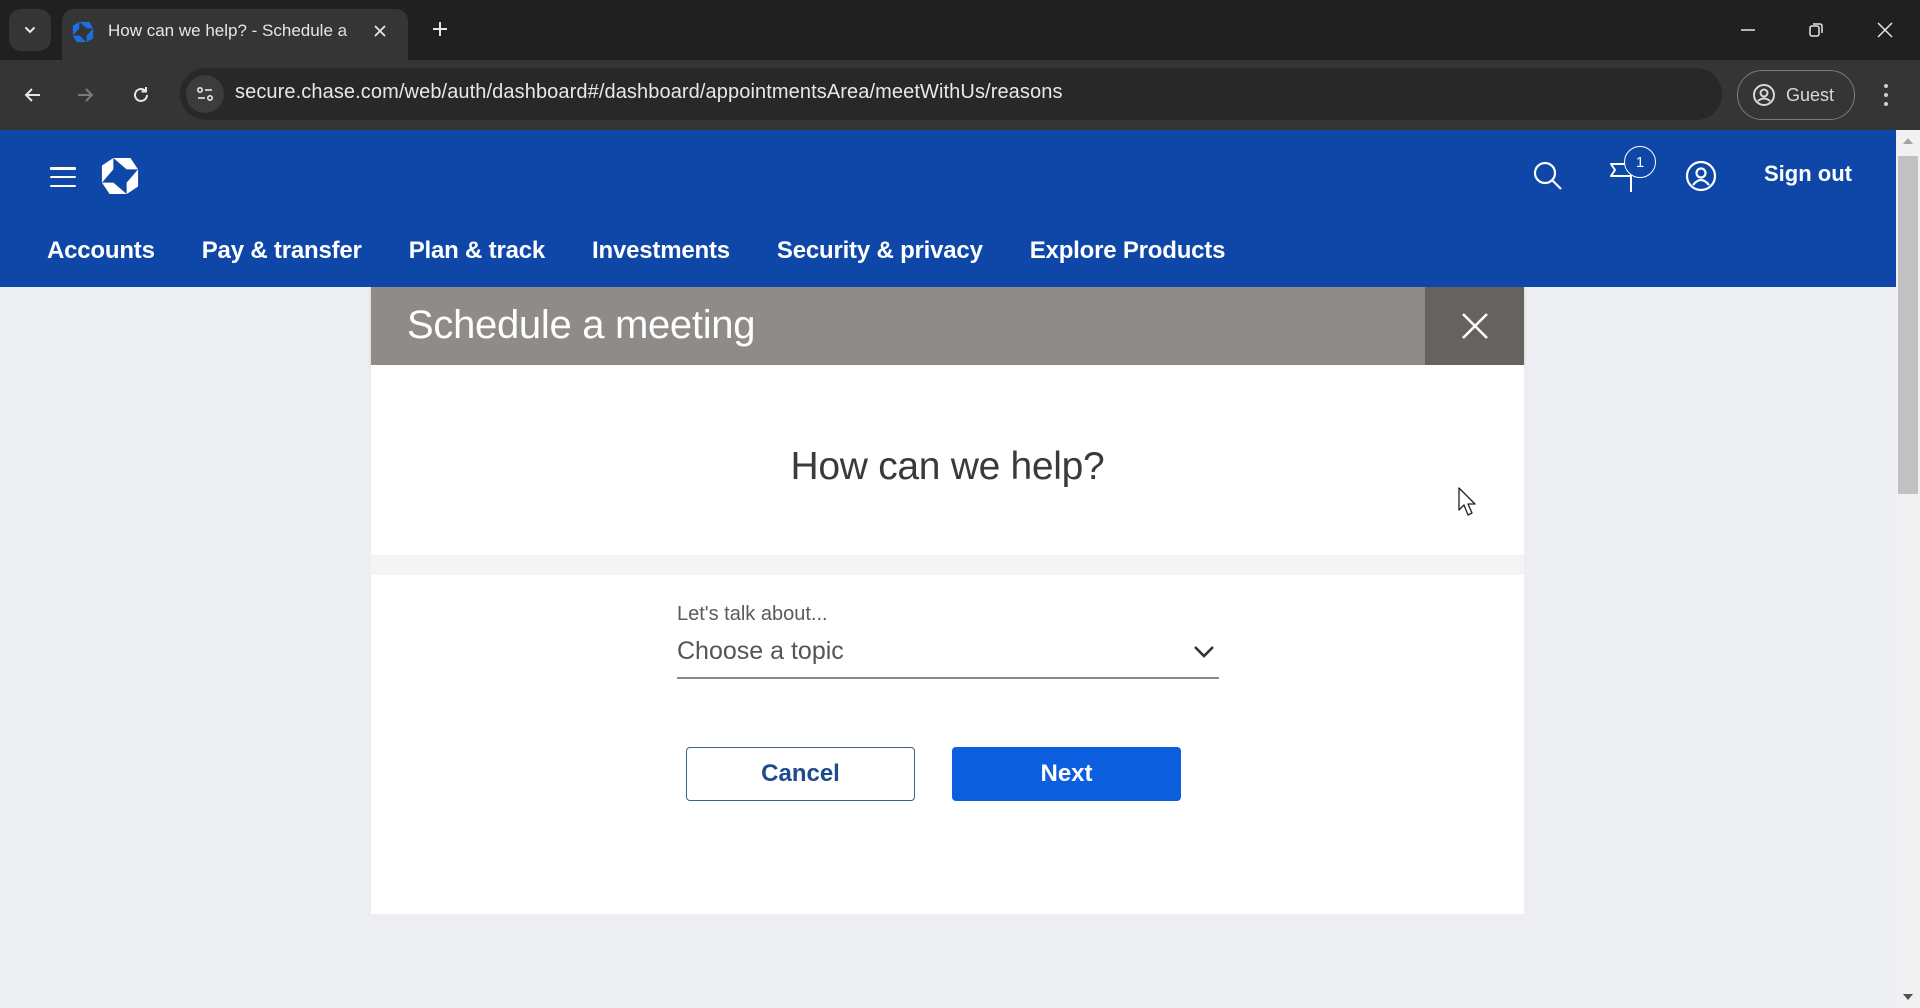 The image size is (1920, 1008). I want to click on arrow-left-icon, so click(32, 95).